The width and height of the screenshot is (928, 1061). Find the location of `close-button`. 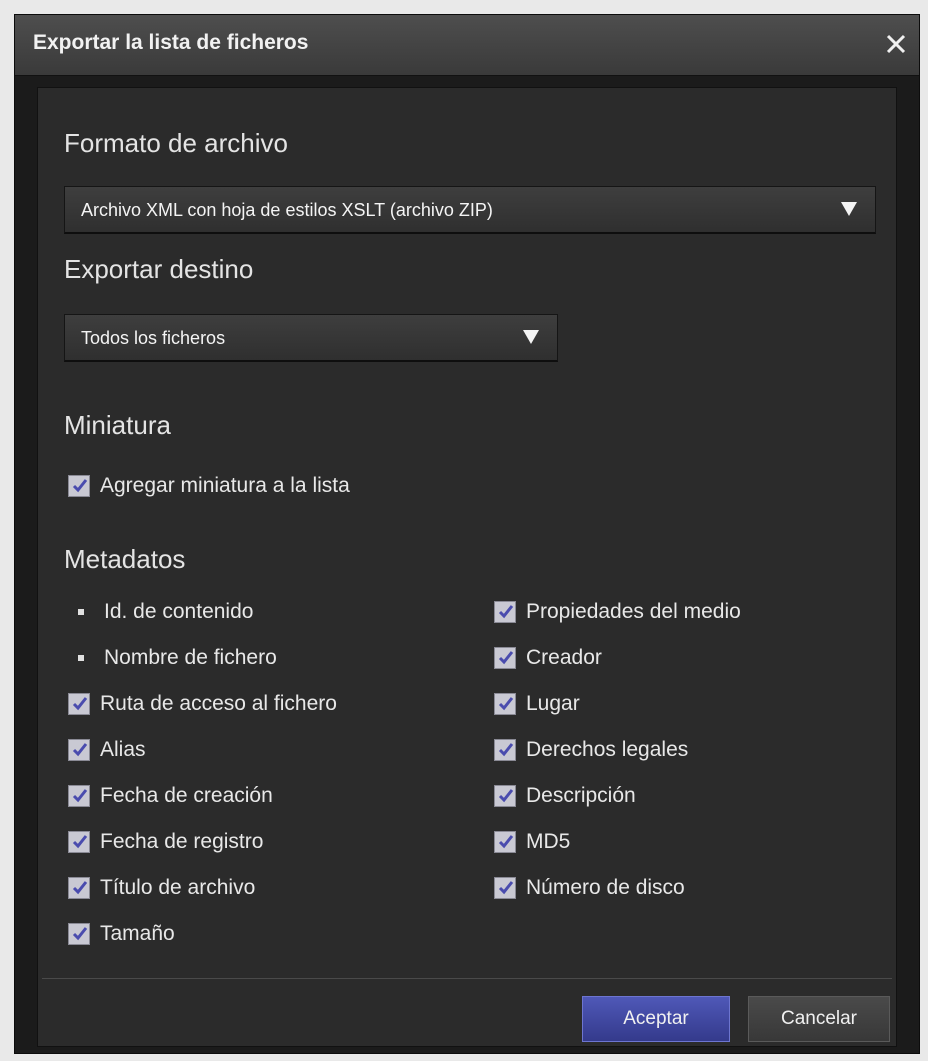

close-button is located at coordinates (896, 44).